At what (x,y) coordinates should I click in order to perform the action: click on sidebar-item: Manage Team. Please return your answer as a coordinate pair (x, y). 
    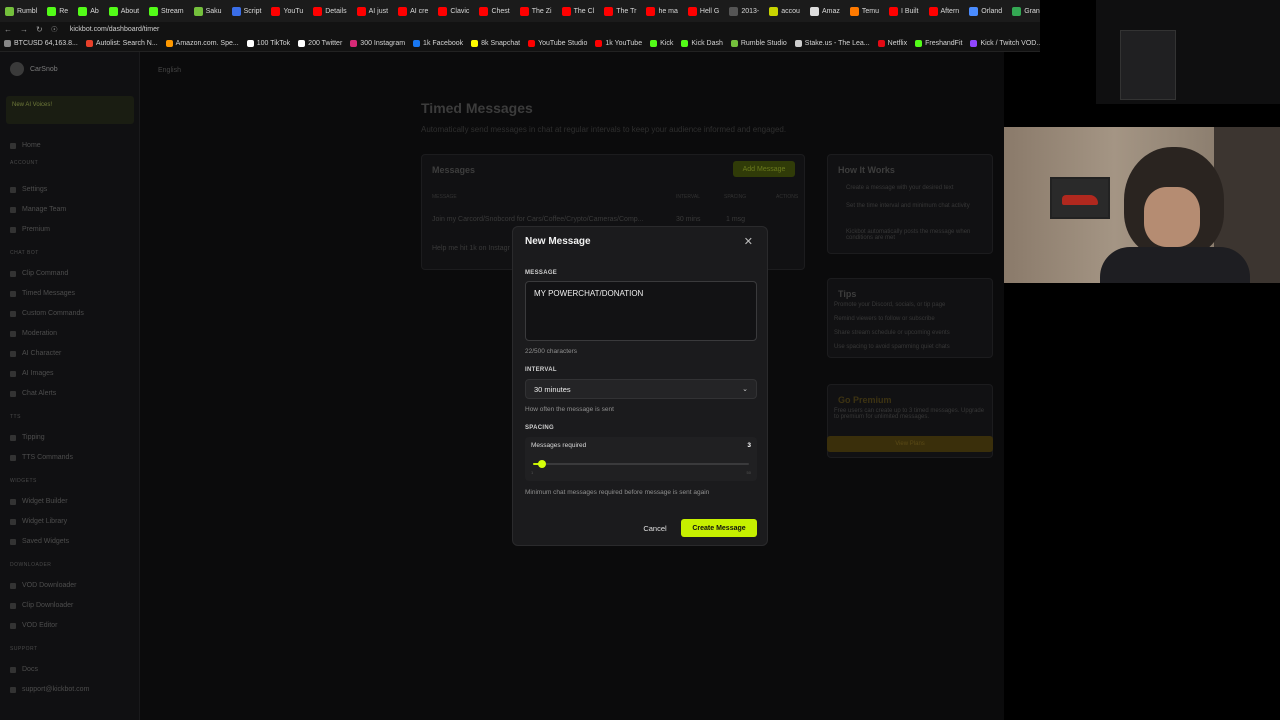
    Looking at the image, I should click on (38, 209).